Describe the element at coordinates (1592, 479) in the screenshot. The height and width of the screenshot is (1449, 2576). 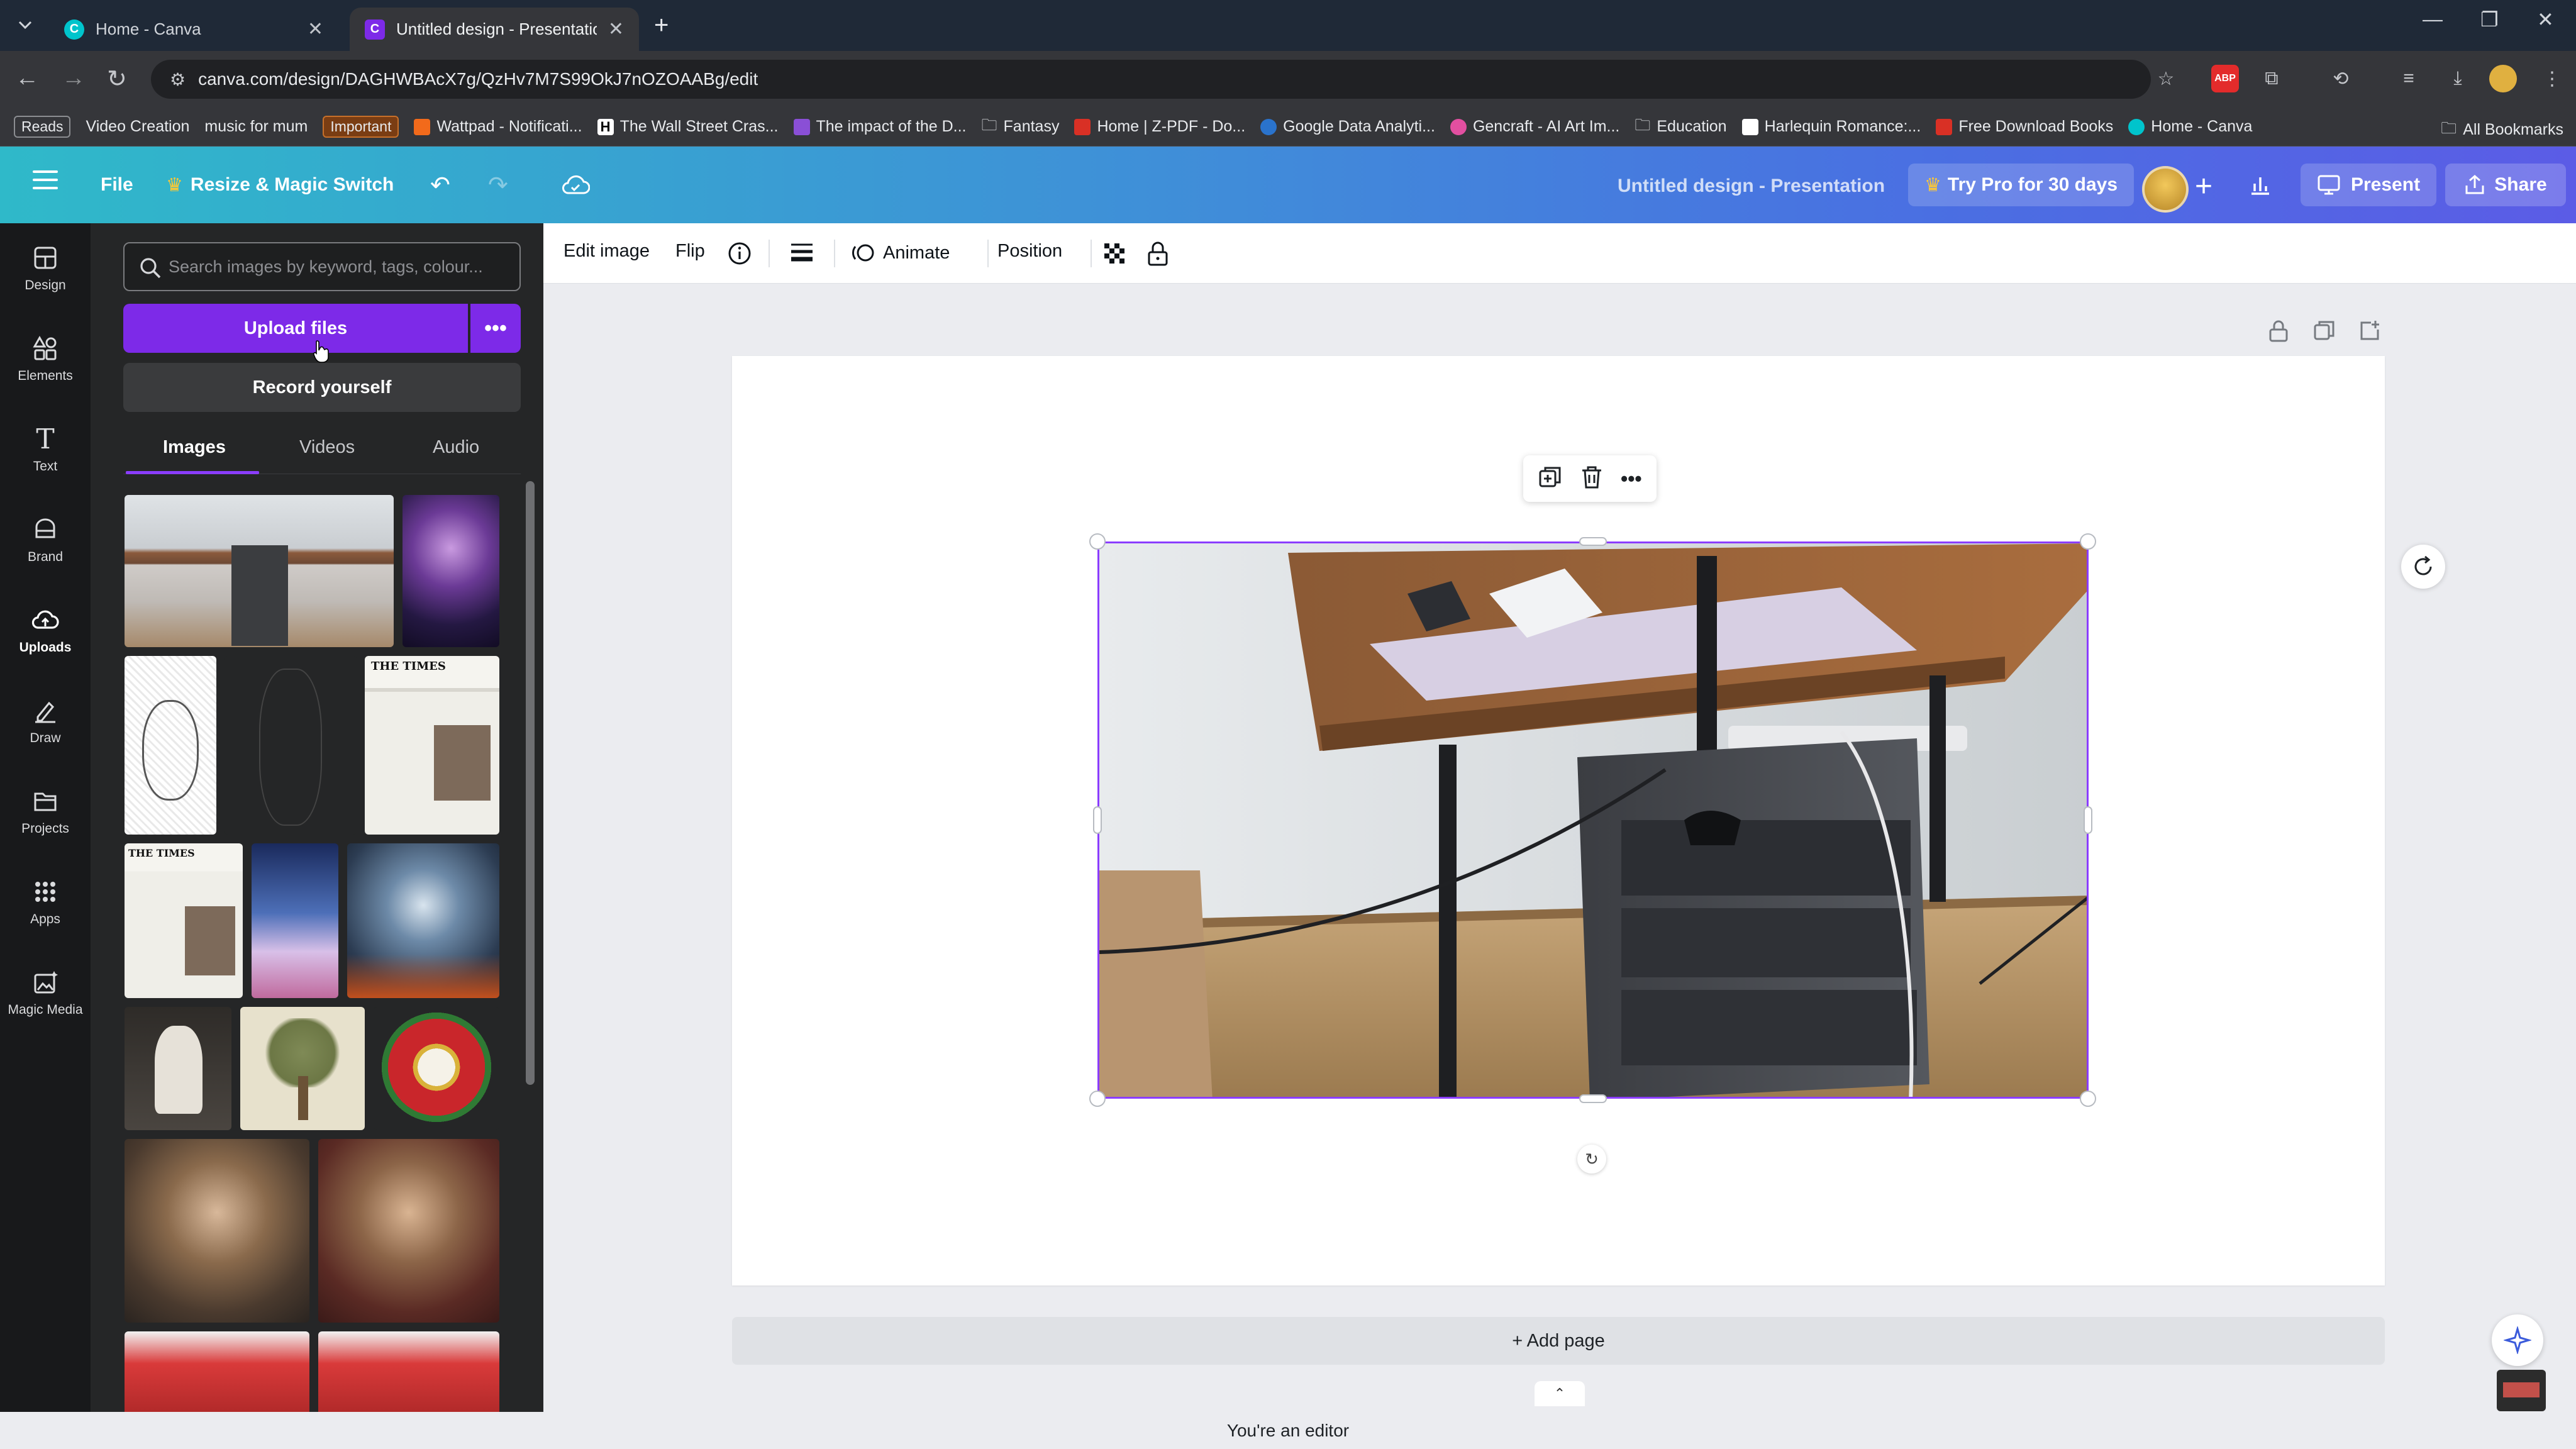
I see `delete-element-trash-icon` at that location.